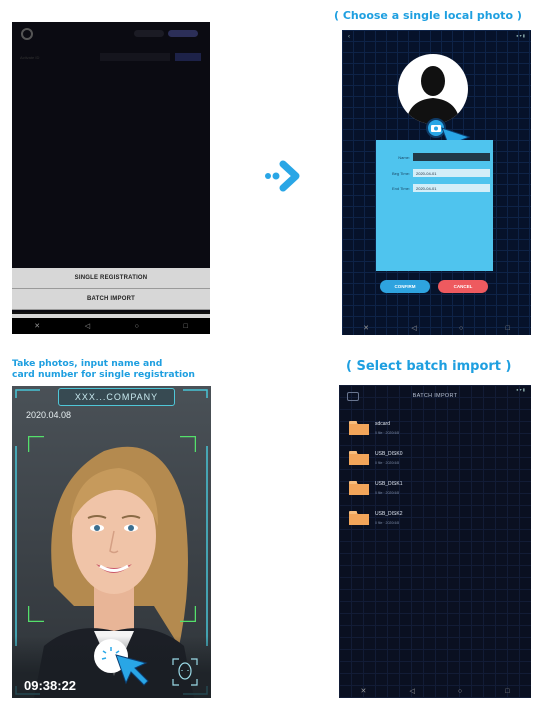 This screenshot has width=540, height=702. Describe the element at coordinates (188, 57) in the screenshot. I see `filter-button` at that location.